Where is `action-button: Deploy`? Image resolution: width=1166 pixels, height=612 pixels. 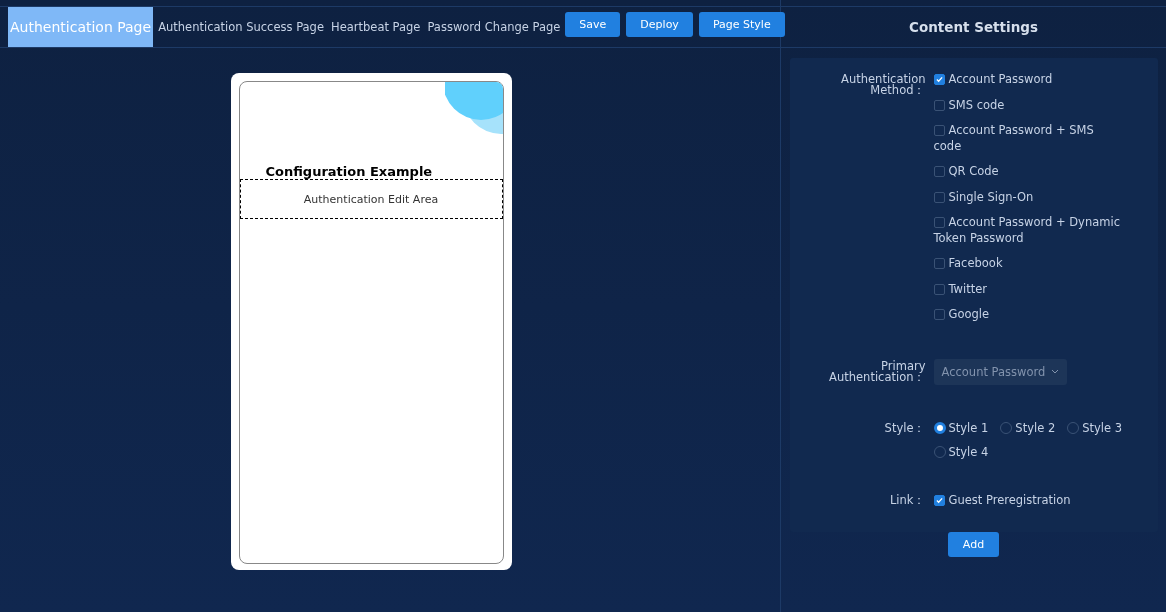
action-button: Deploy is located at coordinates (659, 24).